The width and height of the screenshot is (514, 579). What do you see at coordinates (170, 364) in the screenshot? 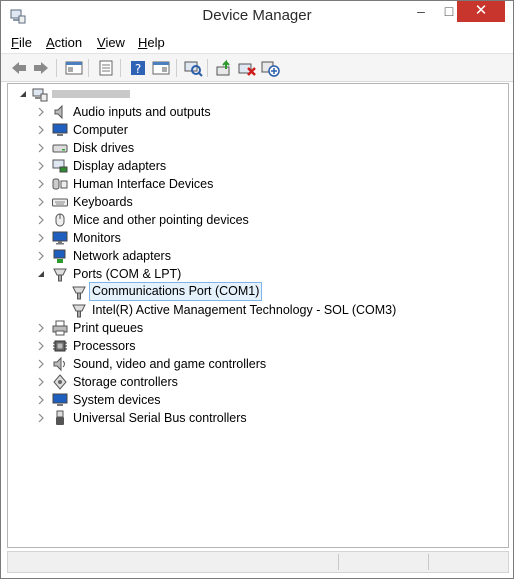
I see `tree-item-label: Sound, video and game controllers` at bounding box center [170, 364].